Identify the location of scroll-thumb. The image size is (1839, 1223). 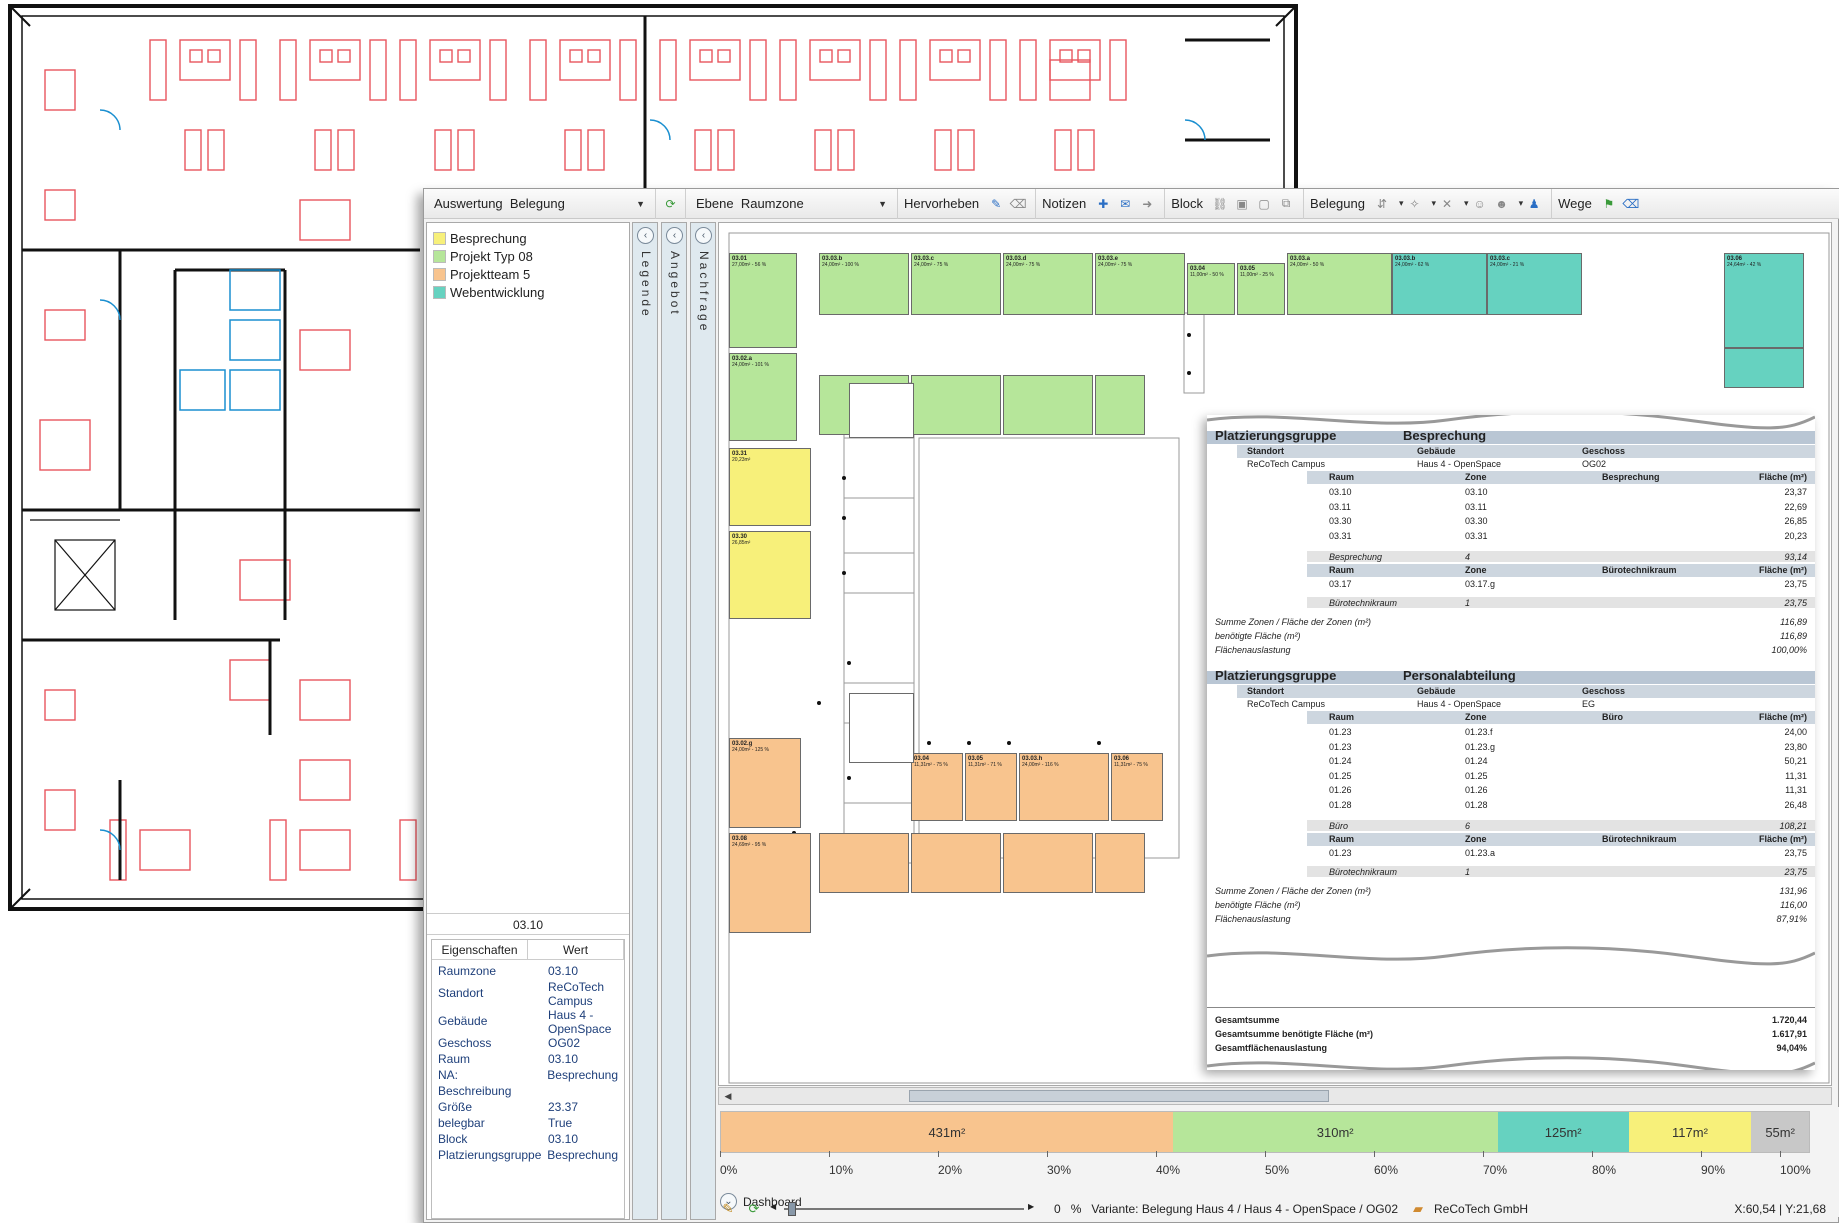
(1119, 1096).